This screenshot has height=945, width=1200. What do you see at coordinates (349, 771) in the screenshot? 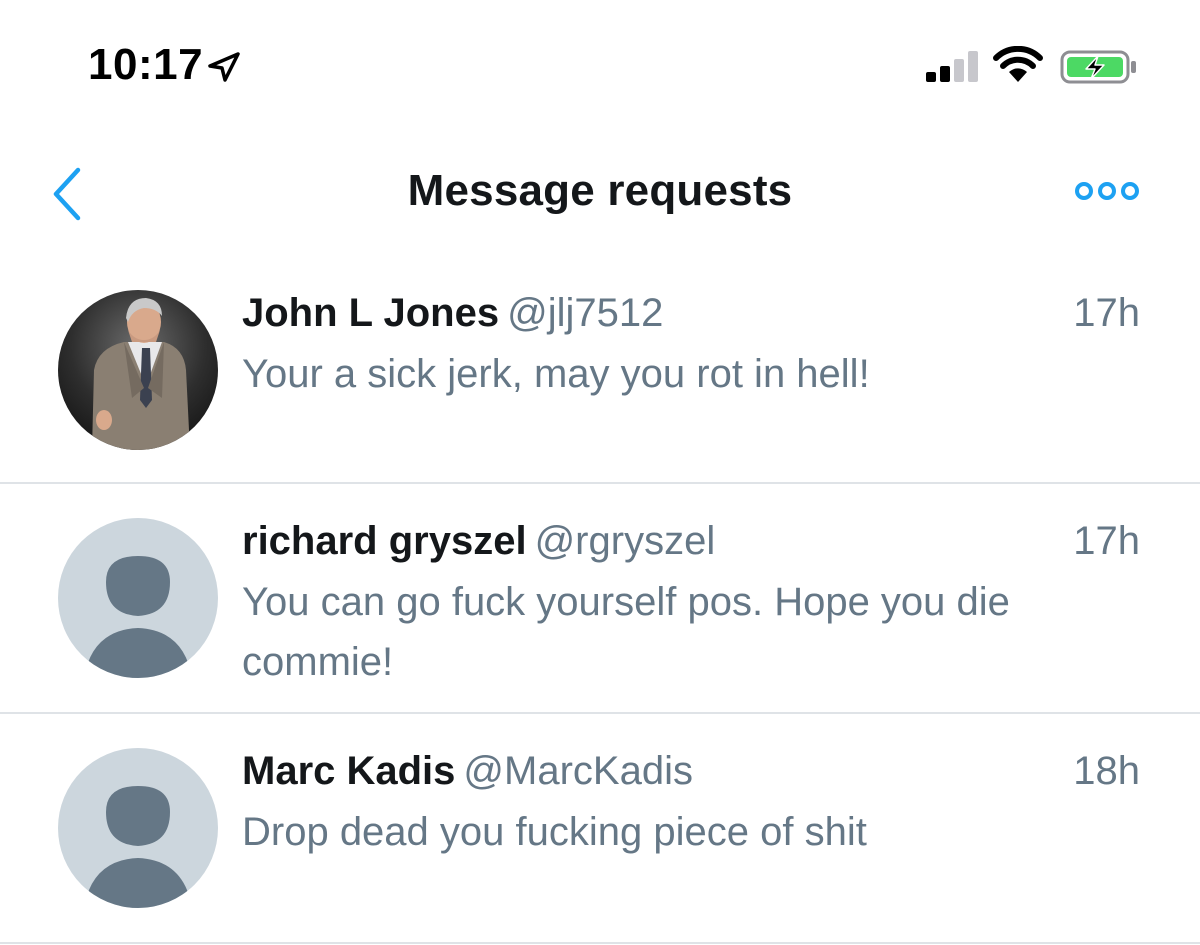
I see `sender-name: Marc Kadis` at bounding box center [349, 771].